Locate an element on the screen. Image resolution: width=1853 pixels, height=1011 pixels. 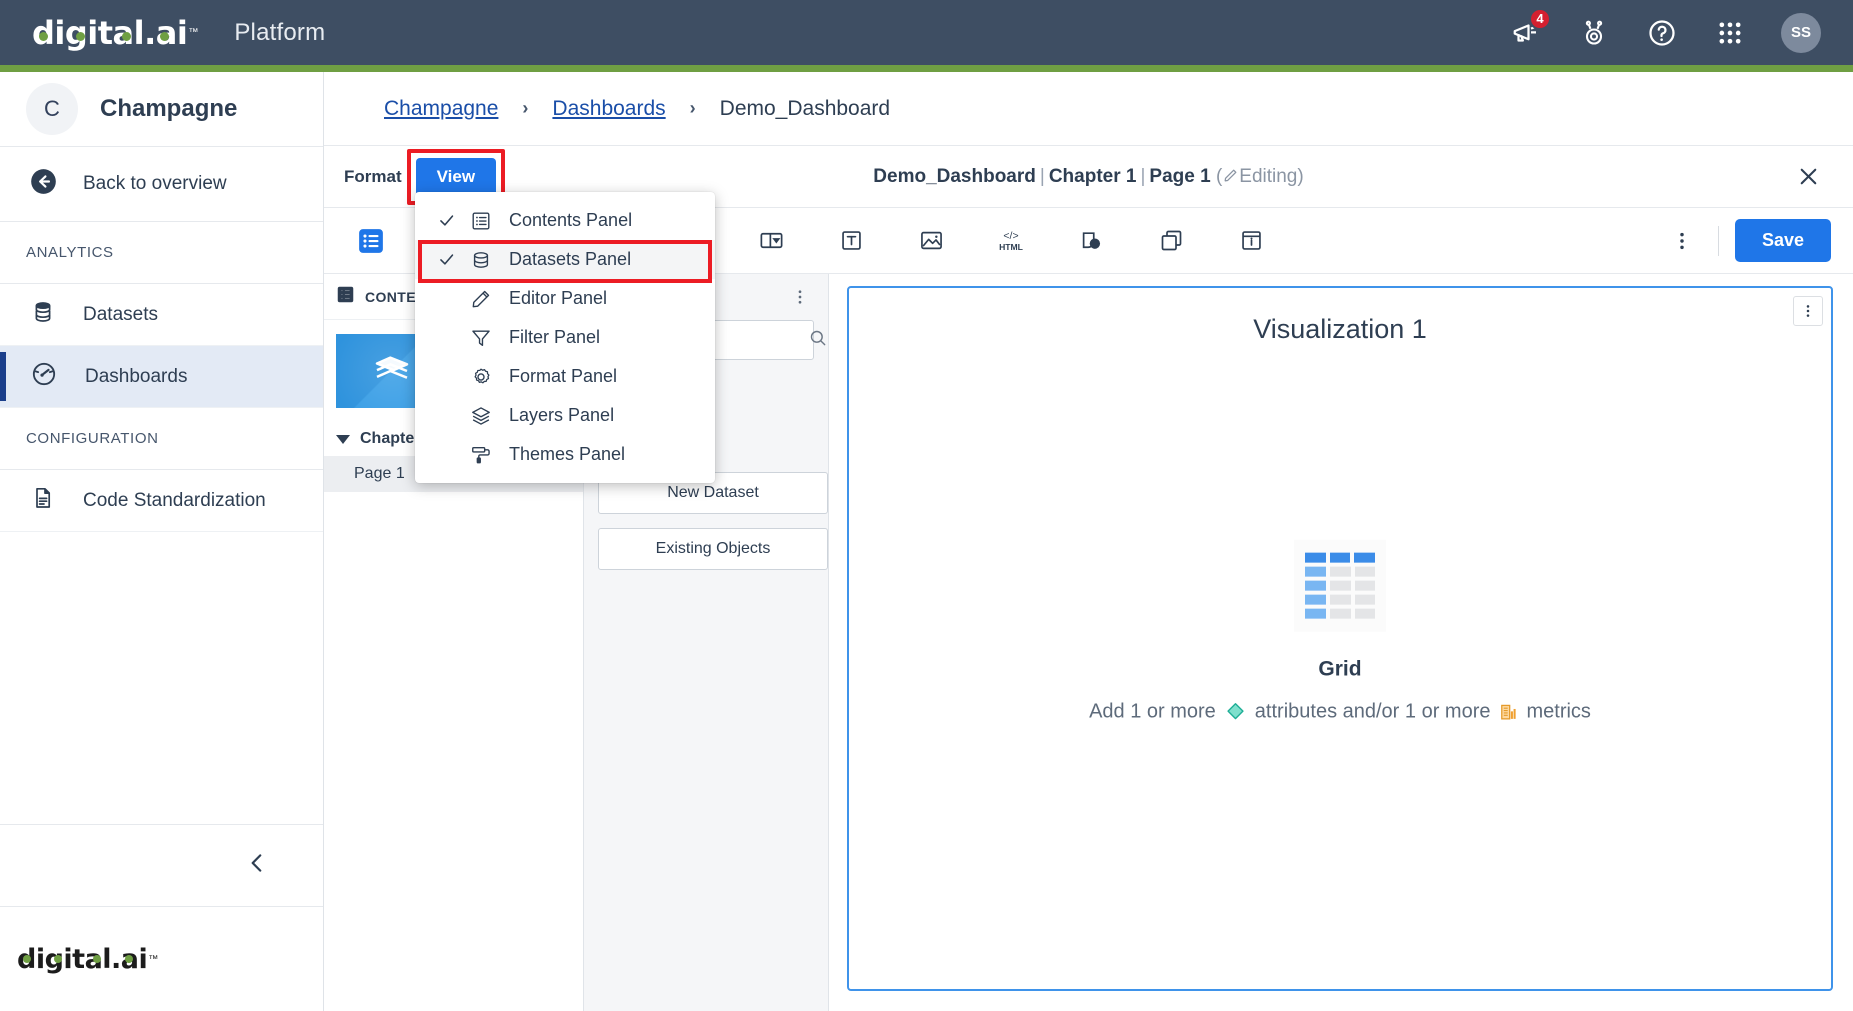
menu-item-datasets-panel-wrapper: Datasets Panel is located at coordinates (565, 261).